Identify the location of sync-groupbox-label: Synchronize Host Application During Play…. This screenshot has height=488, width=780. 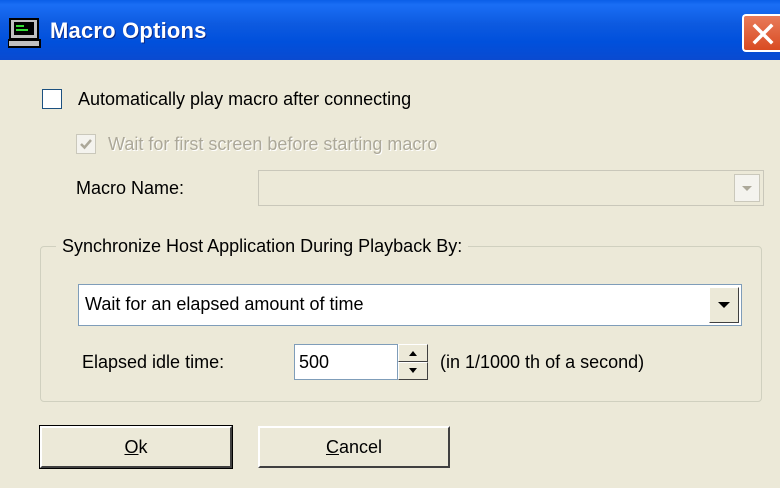
(262, 246).